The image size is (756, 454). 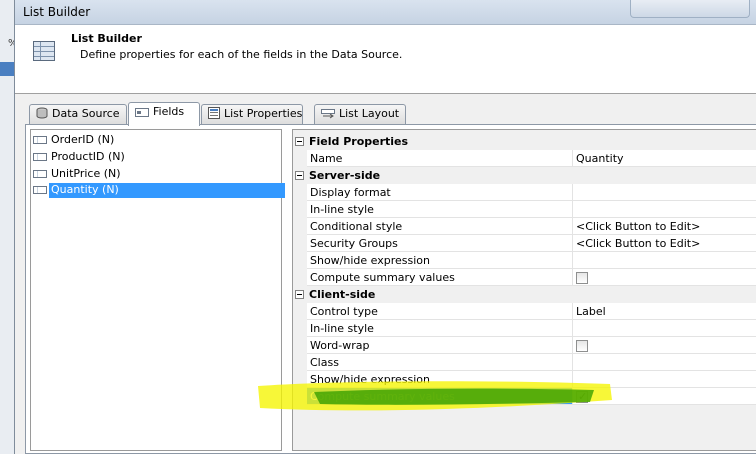 What do you see at coordinates (57, 12) in the screenshot?
I see `window-title: List Builder` at bounding box center [57, 12].